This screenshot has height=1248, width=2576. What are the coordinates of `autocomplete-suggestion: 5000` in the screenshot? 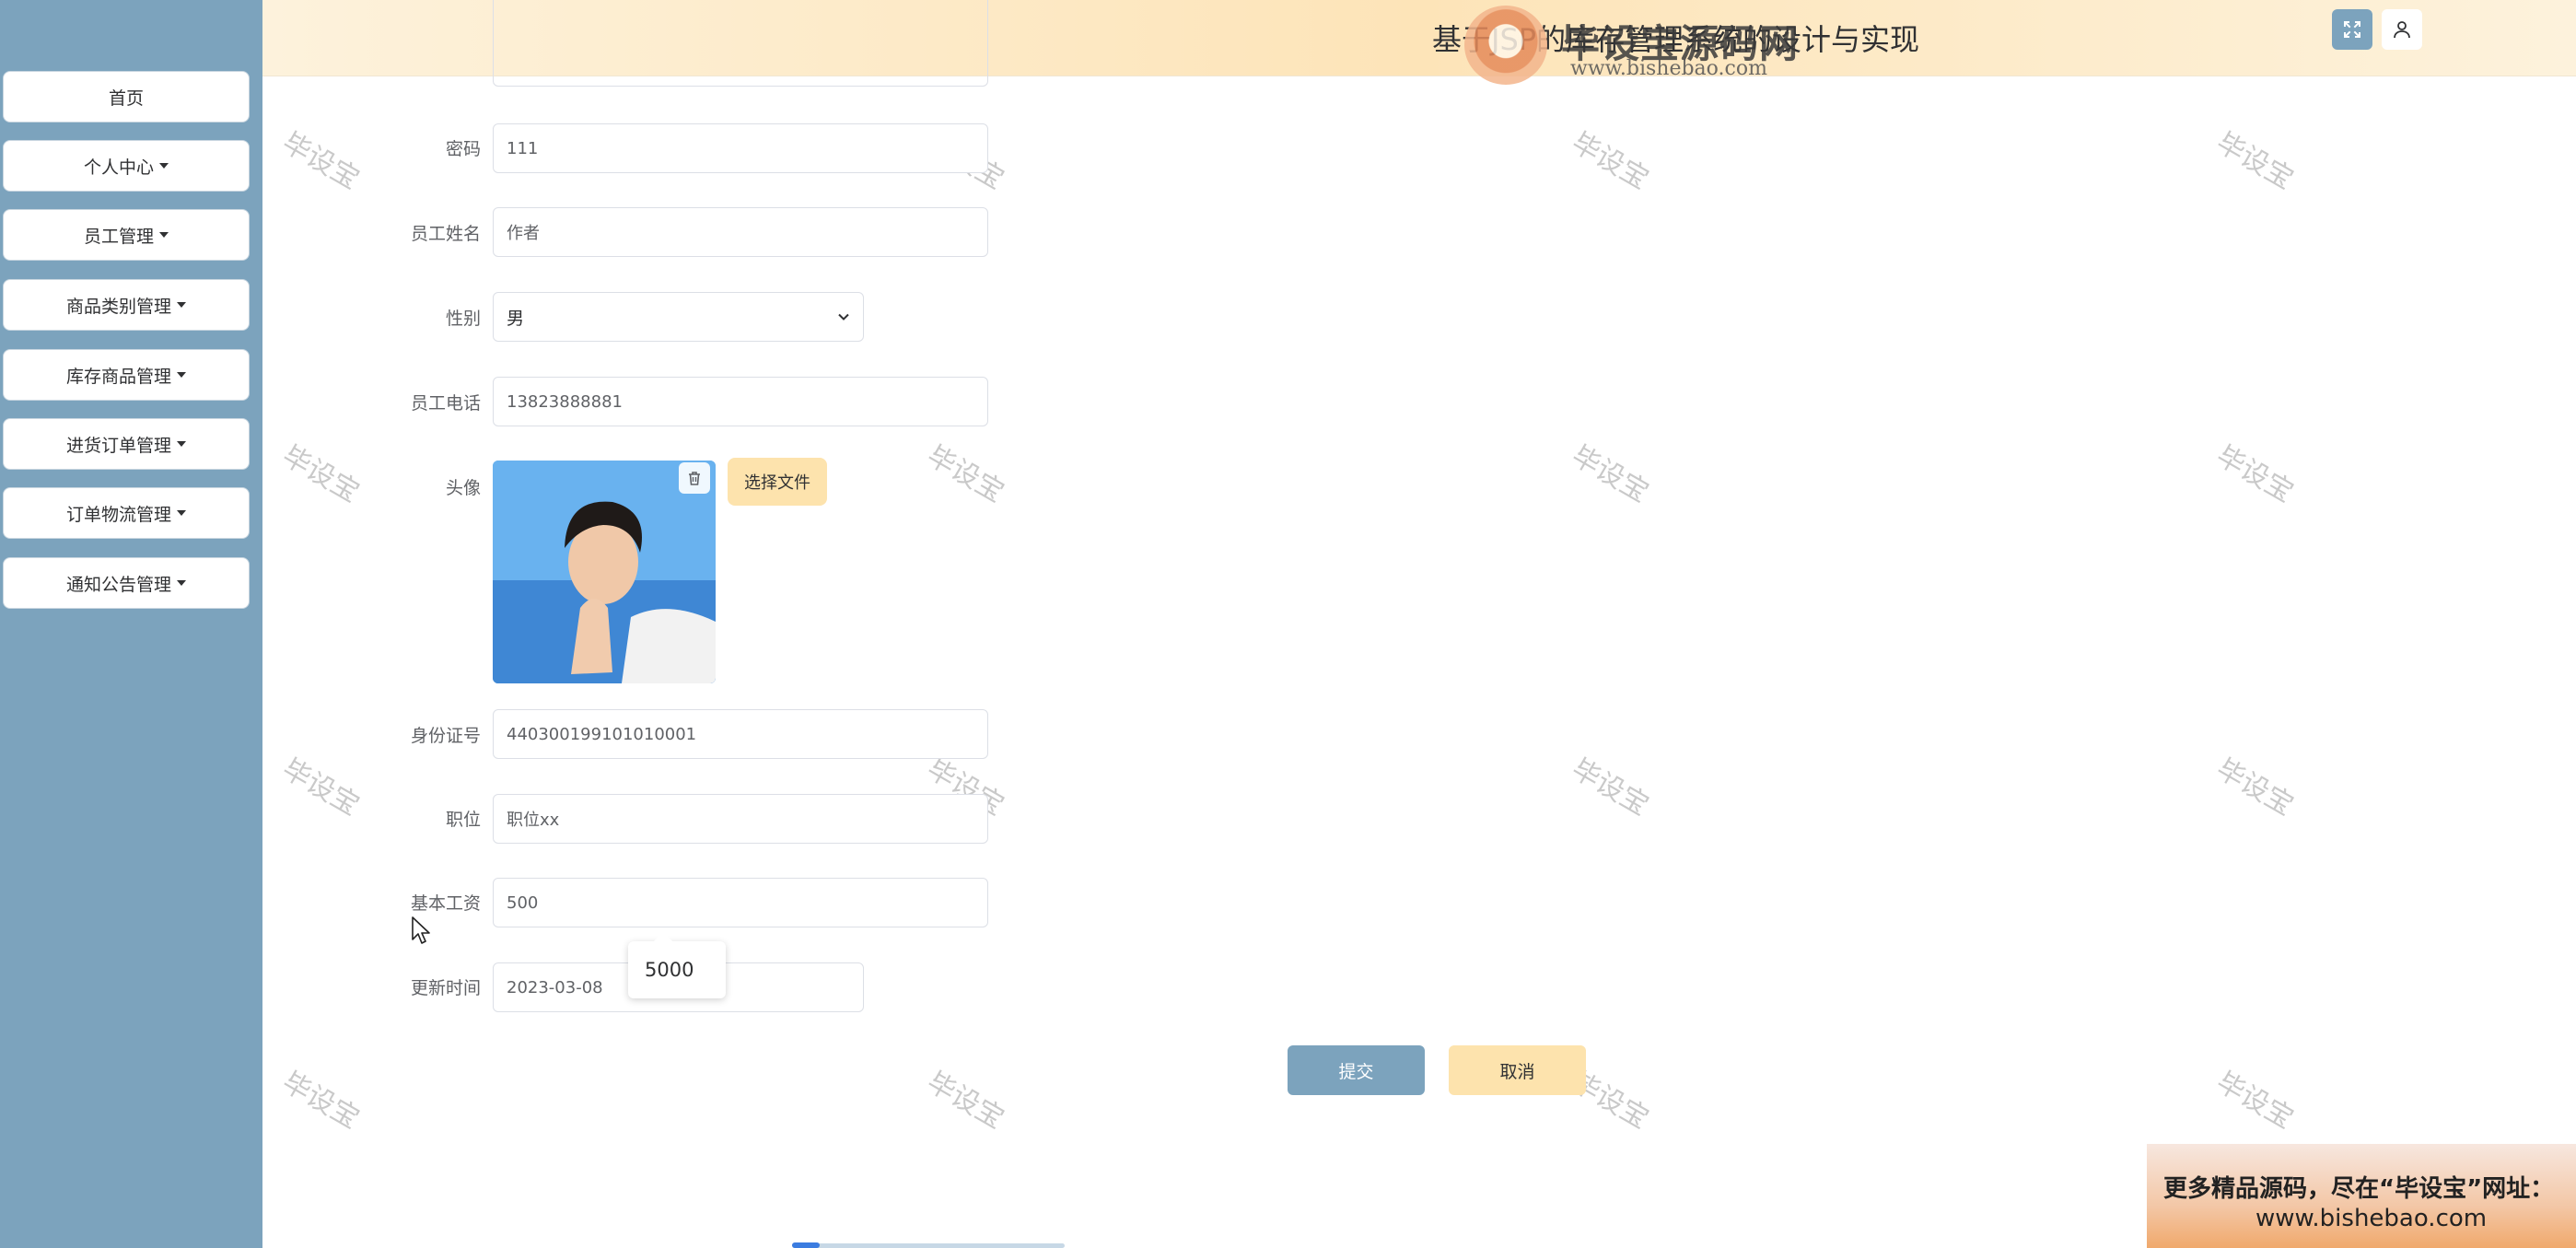 It's located at (677, 965).